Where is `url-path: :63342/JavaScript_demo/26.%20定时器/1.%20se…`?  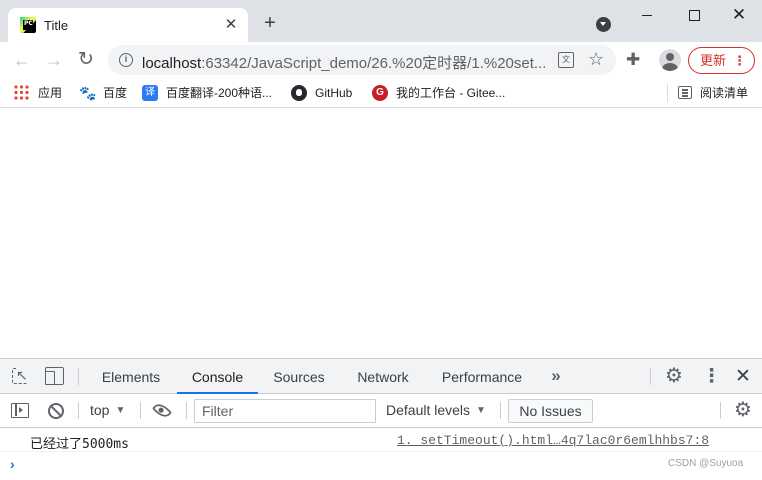
url-path: :63342/JavaScript_demo/26.%20定时器/1.%20se… is located at coordinates (374, 63).